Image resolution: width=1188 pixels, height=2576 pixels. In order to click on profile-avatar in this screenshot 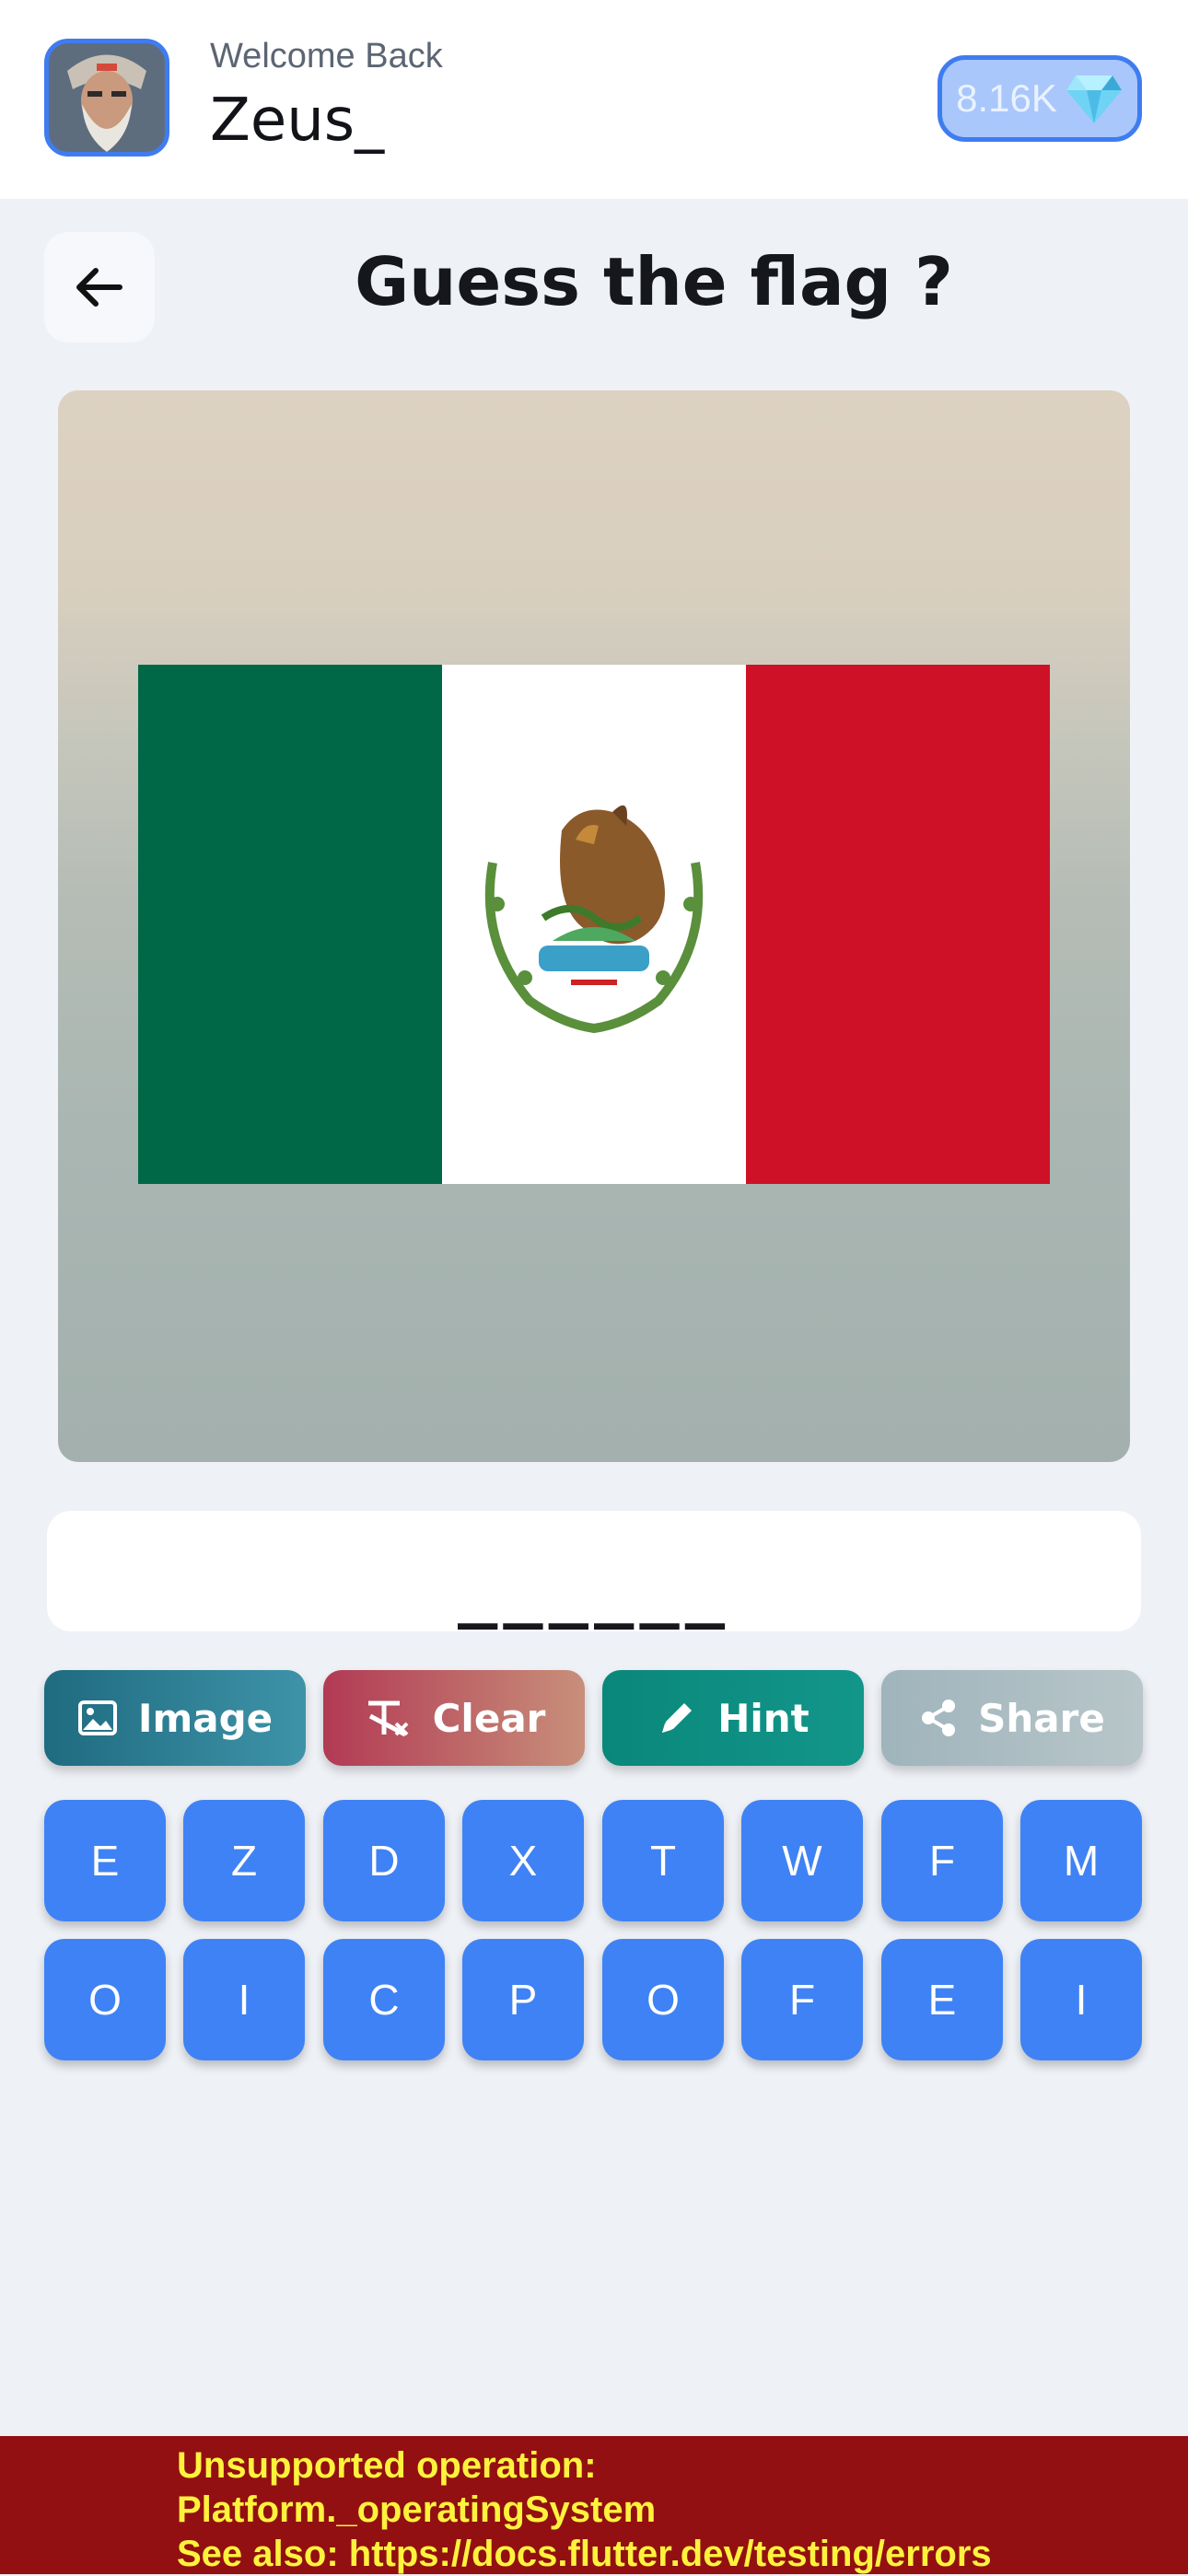, I will do `click(106, 98)`.